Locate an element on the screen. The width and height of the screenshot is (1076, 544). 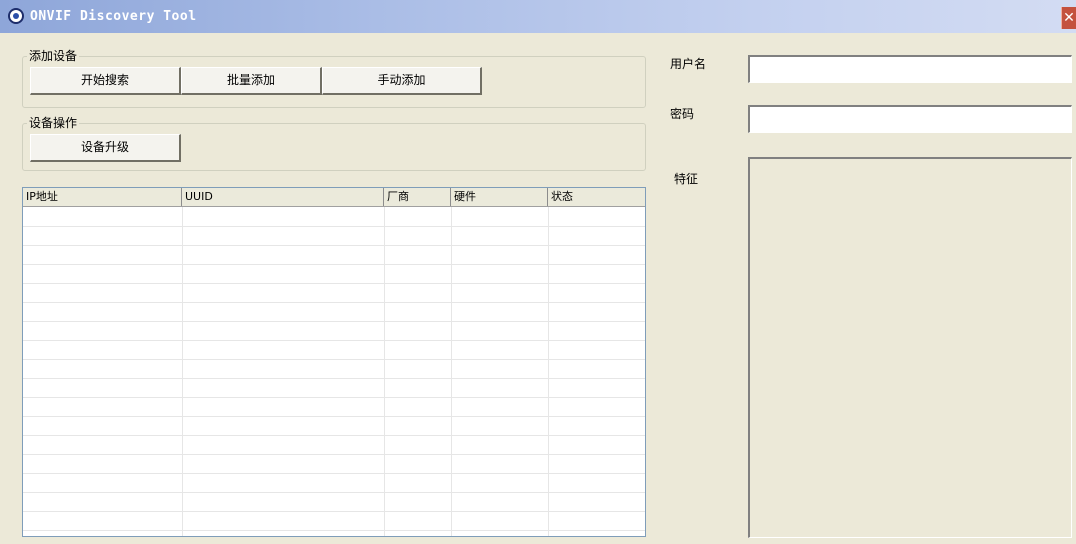
password-label: 密码 is located at coordinates (682, 114).